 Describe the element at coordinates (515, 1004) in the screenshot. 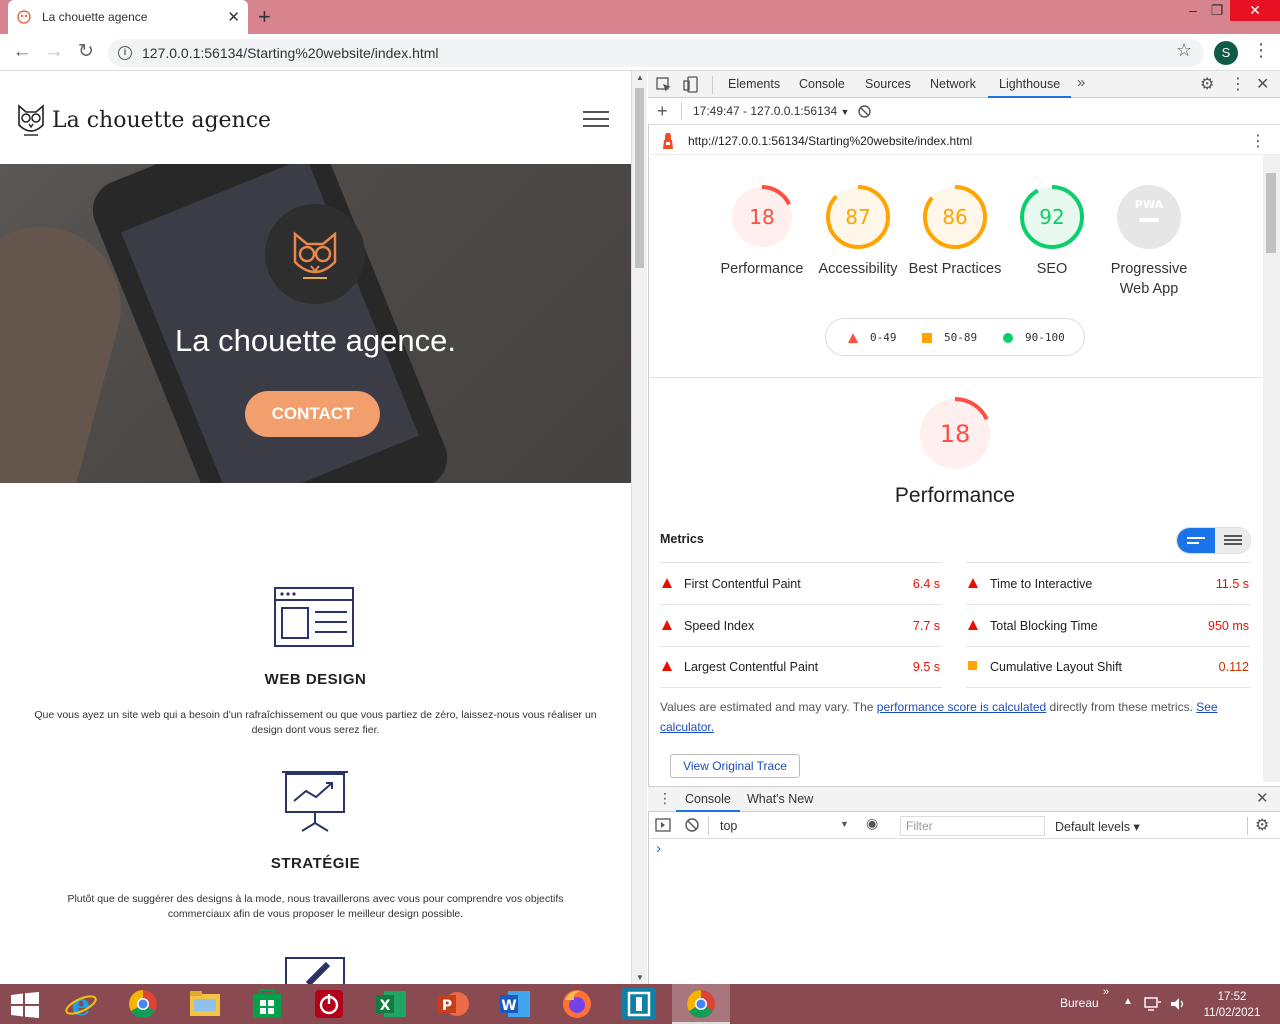

I see `word-icon: W` at that location.